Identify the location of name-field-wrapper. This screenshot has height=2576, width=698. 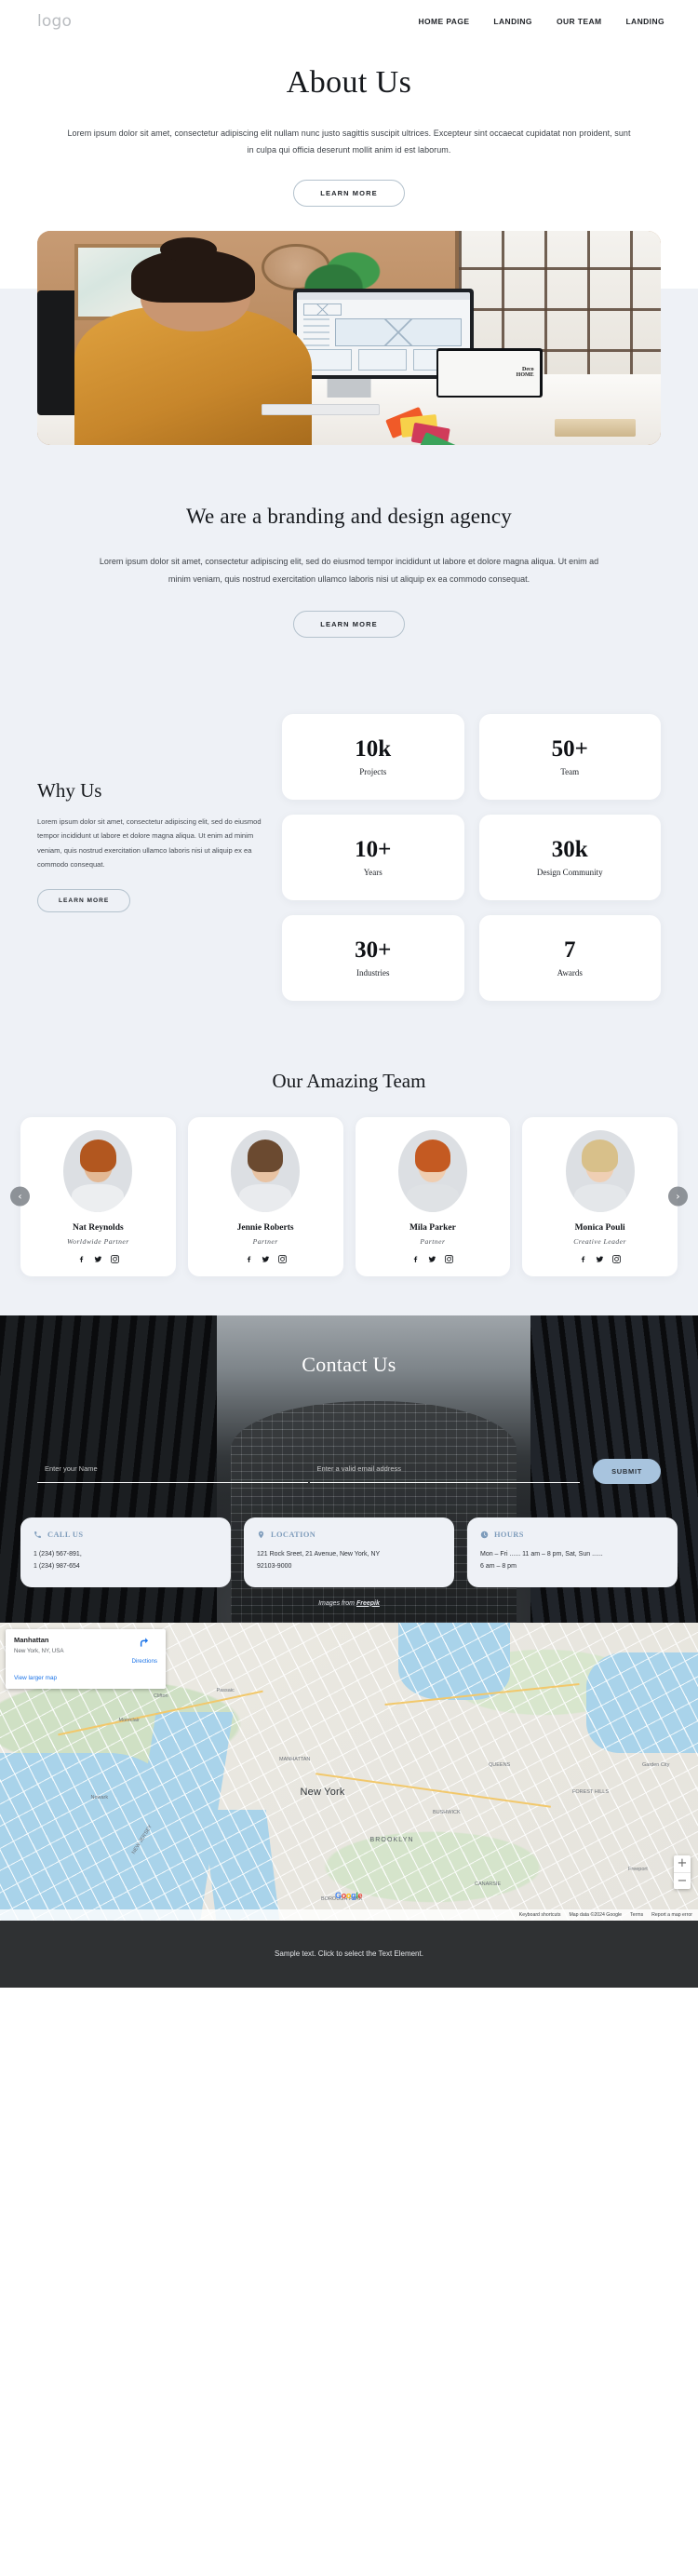
(172, 1471).